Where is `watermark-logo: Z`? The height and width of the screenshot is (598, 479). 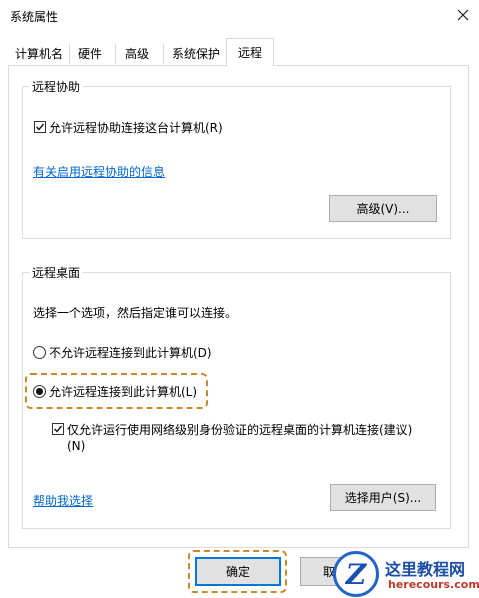 watermark-logo: Z is located at coordinates (356, 574).